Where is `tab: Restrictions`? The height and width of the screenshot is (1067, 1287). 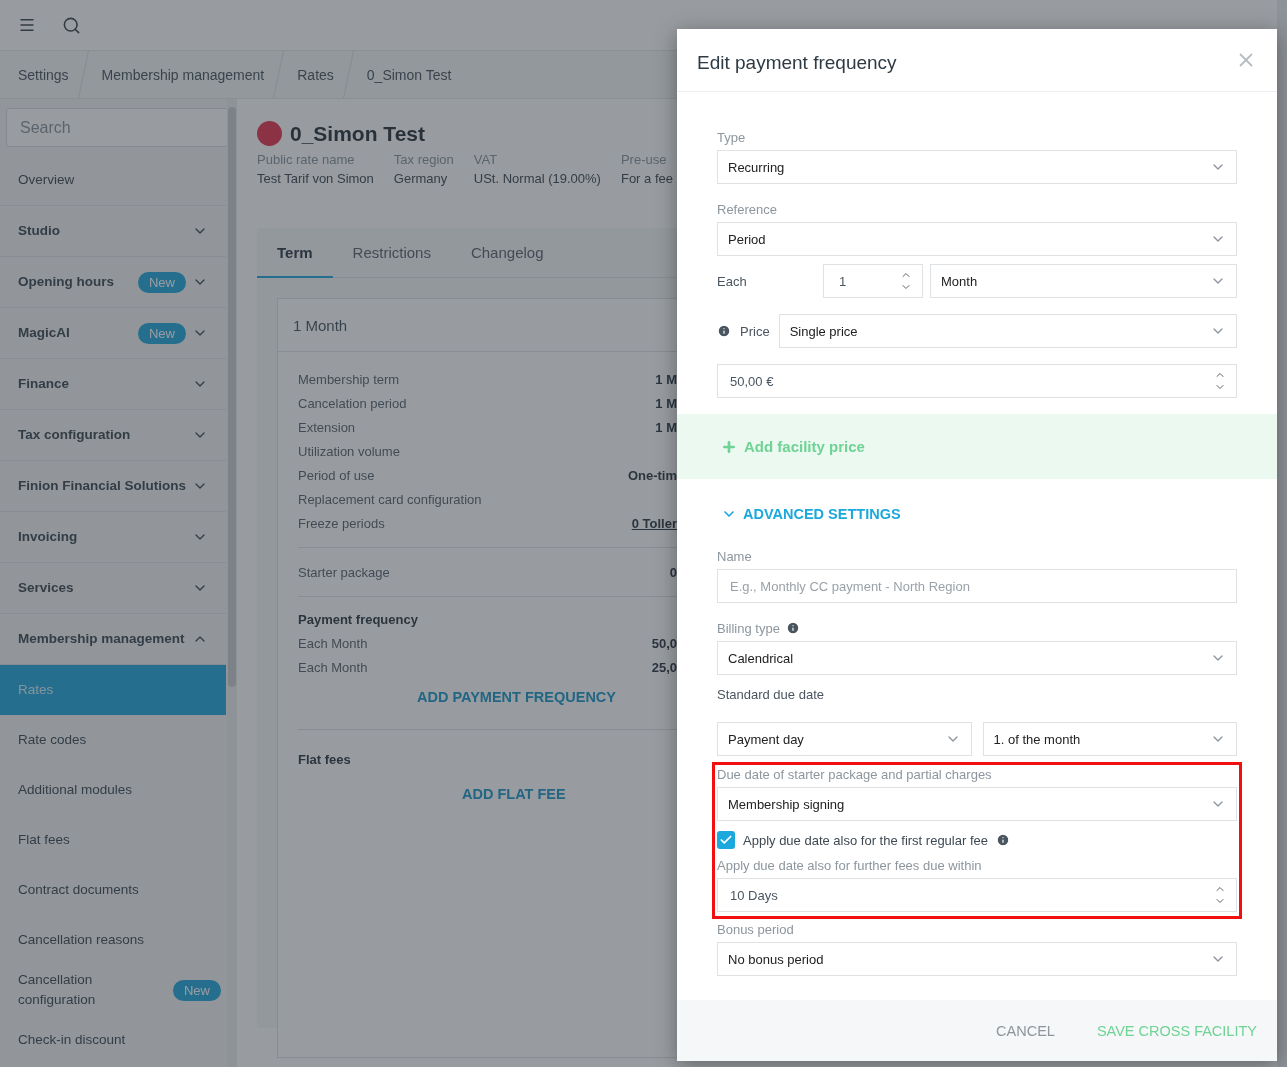 tab: Restrictions is located at coordinates (391, 253).